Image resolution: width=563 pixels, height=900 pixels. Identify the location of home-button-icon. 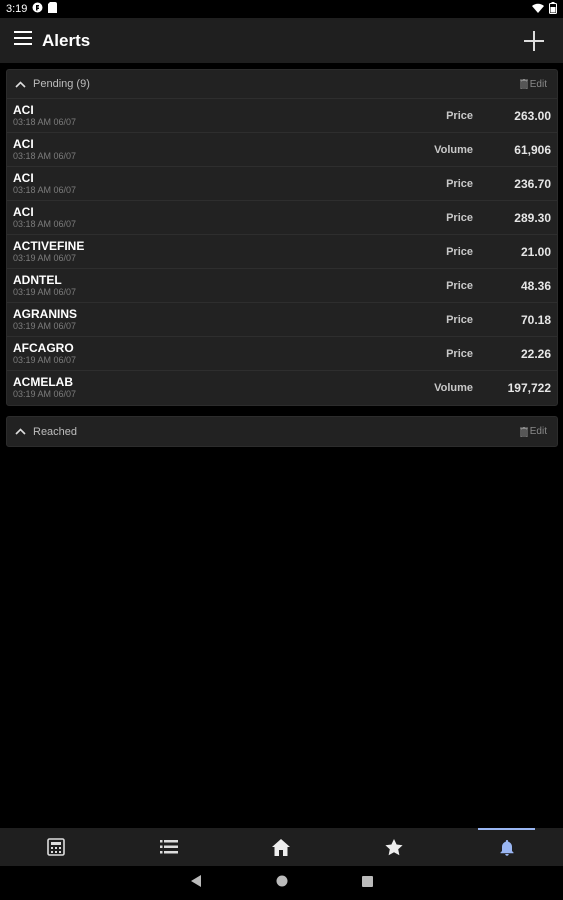
(282, 883).